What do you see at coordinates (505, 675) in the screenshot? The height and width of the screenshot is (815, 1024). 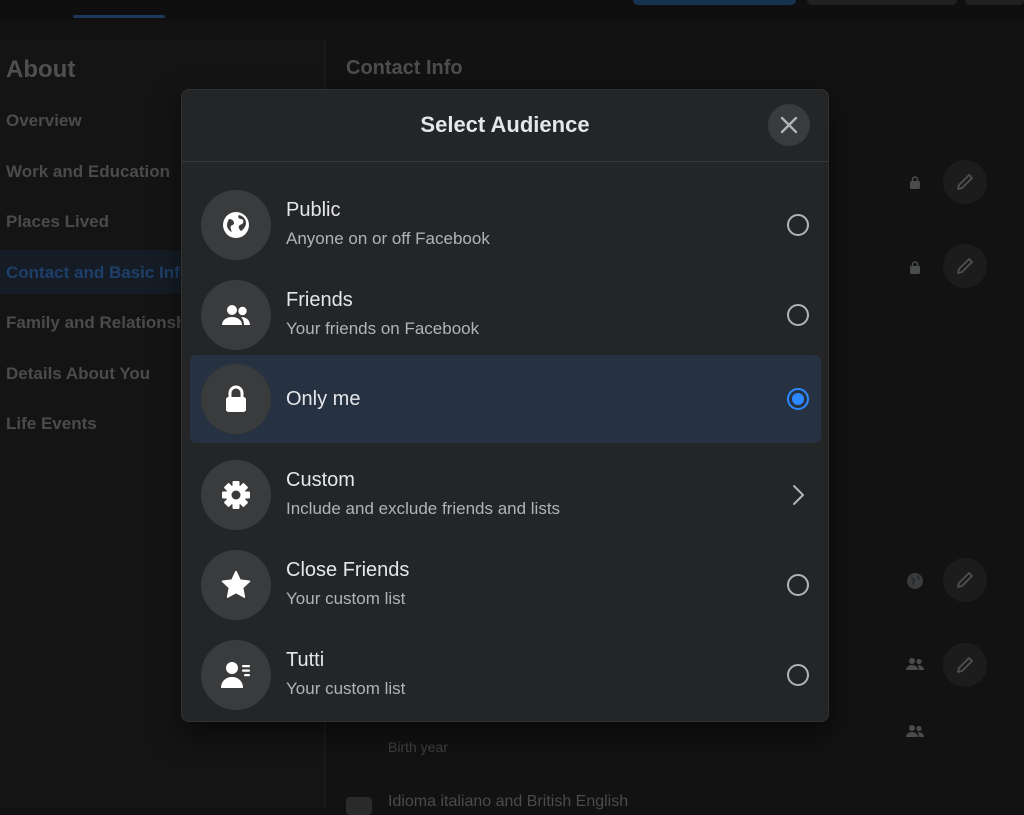 I see `audience-option-tutti: Tutti Your custom list` at bounding box center [505, 675].